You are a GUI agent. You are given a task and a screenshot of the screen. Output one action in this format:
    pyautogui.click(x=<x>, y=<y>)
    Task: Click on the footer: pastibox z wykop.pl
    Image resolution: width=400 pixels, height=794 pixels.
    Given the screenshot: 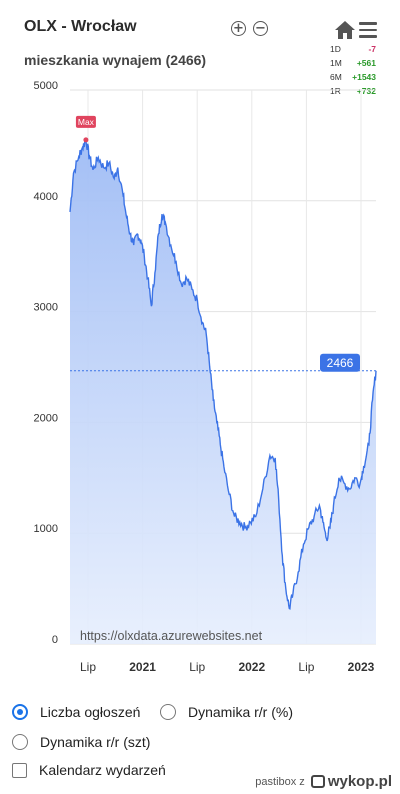 What is the action you would take?
    pyautogui.click(x=323, y=781)
    